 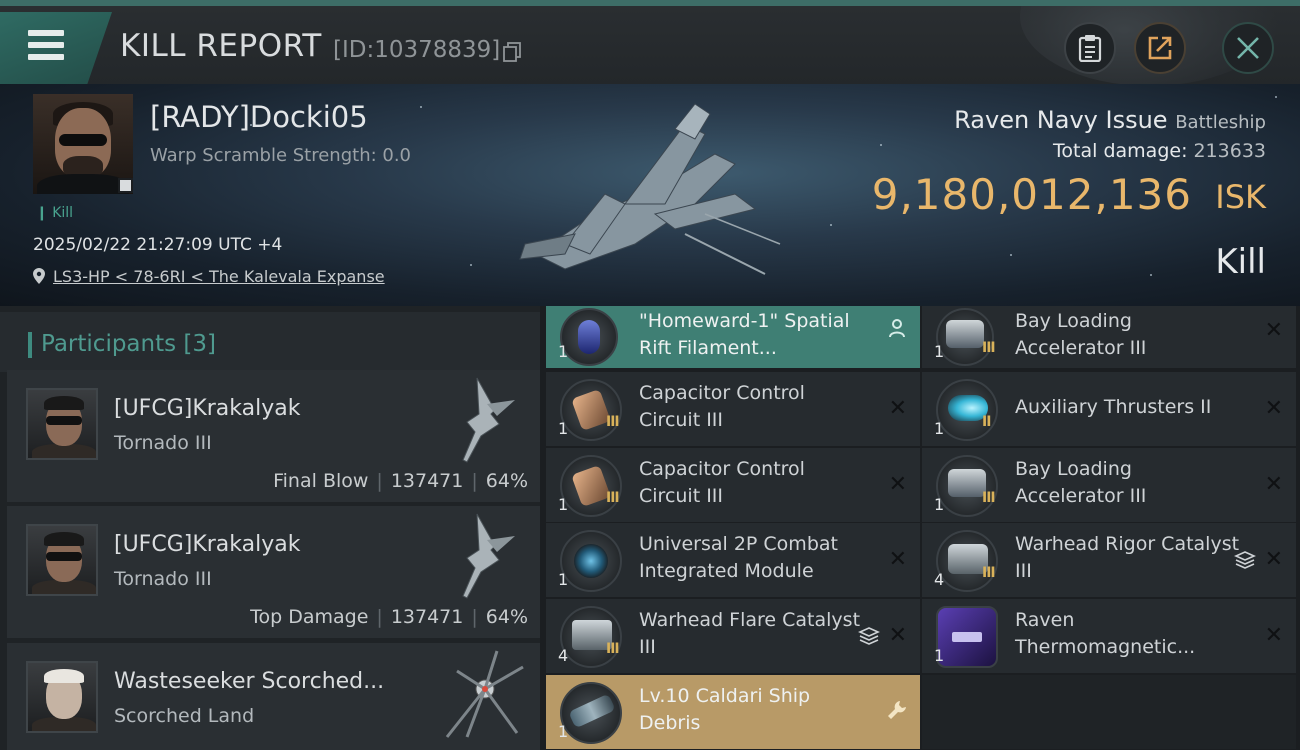 What do you see at coordinates (1110, 120) in the screenshot?
I see `victim-ship-name: Raven Navy Issue Battleship` at bounding box center [1110, 120].